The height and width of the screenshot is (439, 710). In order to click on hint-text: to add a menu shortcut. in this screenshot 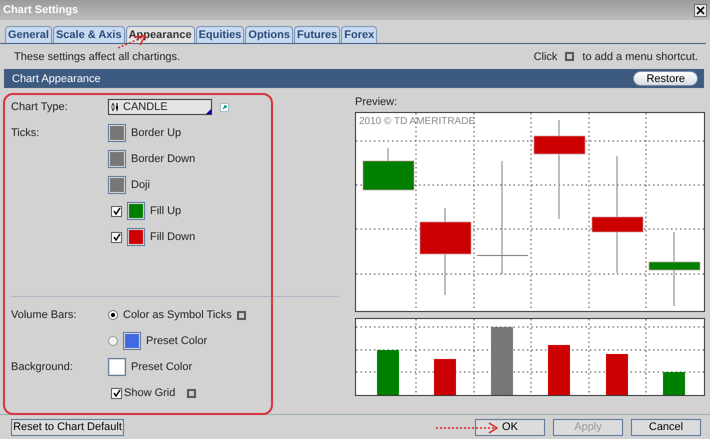, I will do `click(640, 56)`.